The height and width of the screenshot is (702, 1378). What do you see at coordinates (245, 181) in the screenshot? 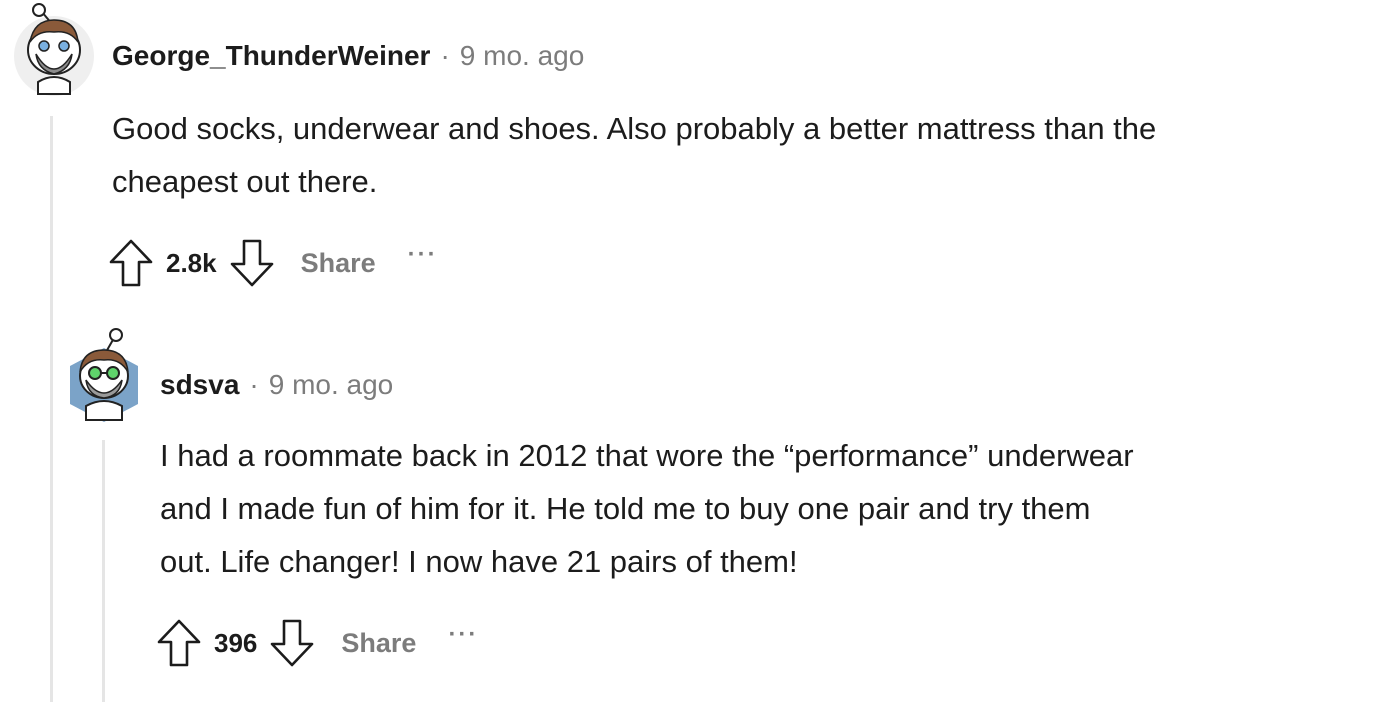
I see `comment-body-line: cheapest out there.` at bounding box center [245, 181].